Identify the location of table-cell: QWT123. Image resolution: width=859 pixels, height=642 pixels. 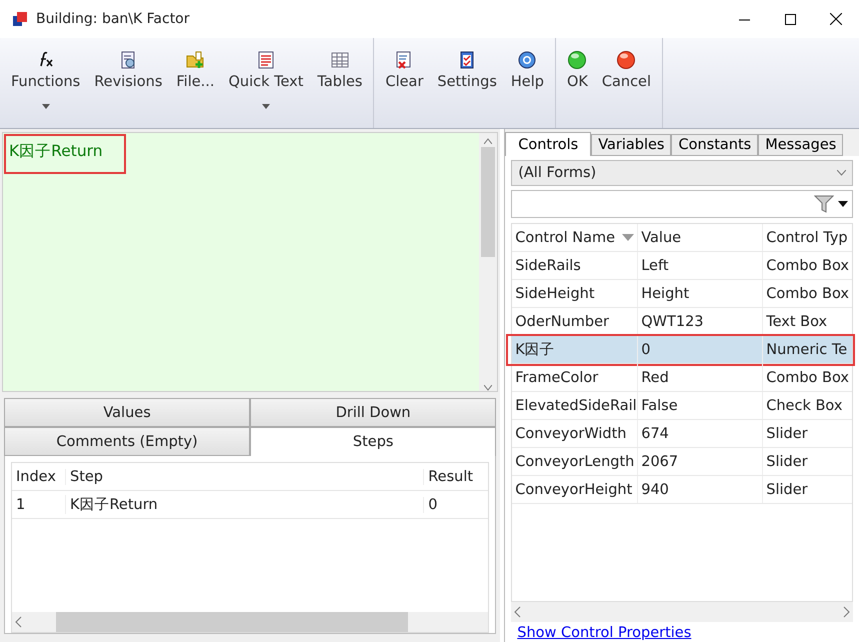
(701, 321).